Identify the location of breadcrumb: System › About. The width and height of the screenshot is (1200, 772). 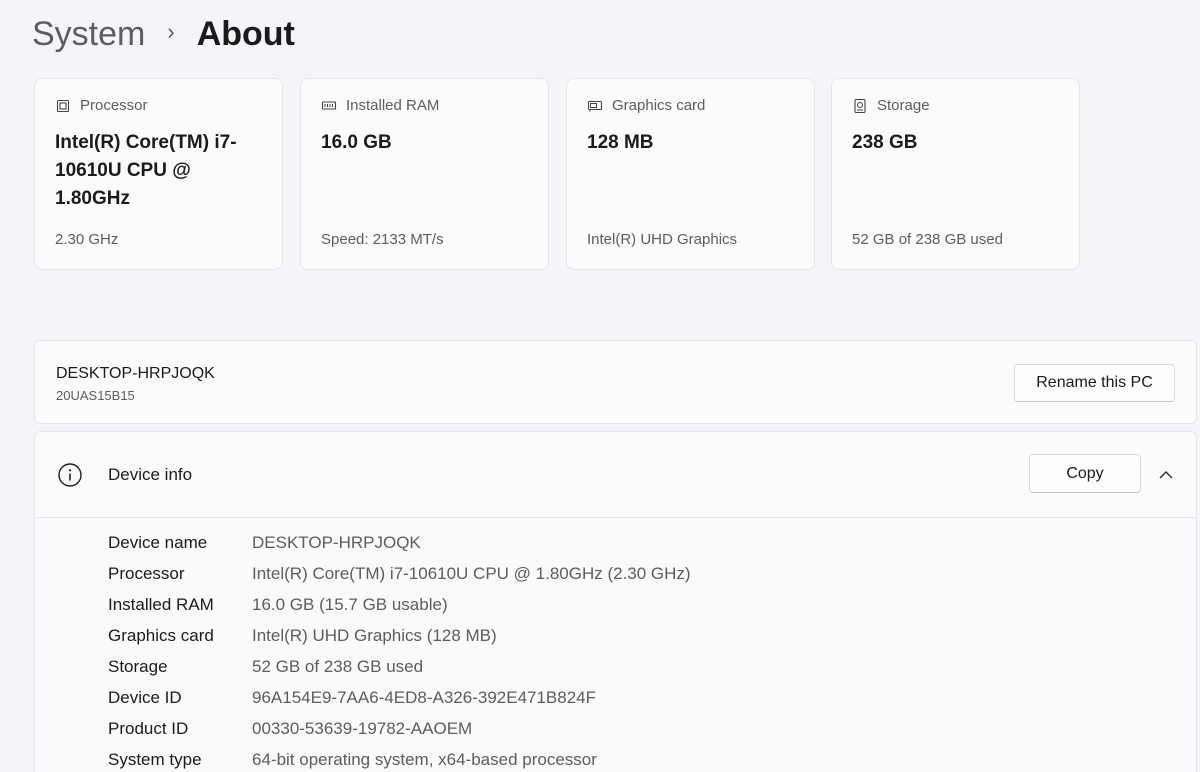
(163, 34).